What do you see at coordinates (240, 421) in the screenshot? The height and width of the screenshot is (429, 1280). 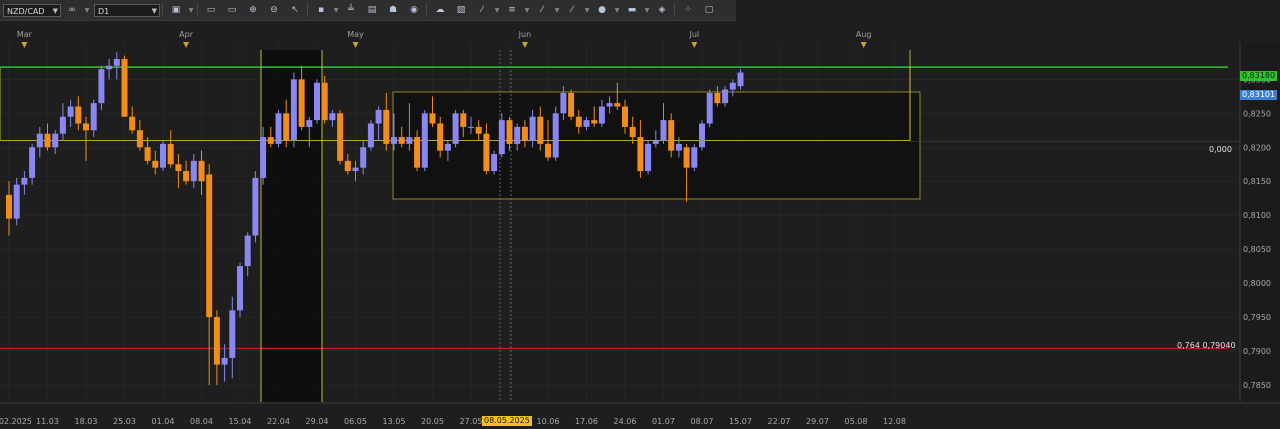 I see `date-tick-label: 15.04` at bounding box center [240, 421].